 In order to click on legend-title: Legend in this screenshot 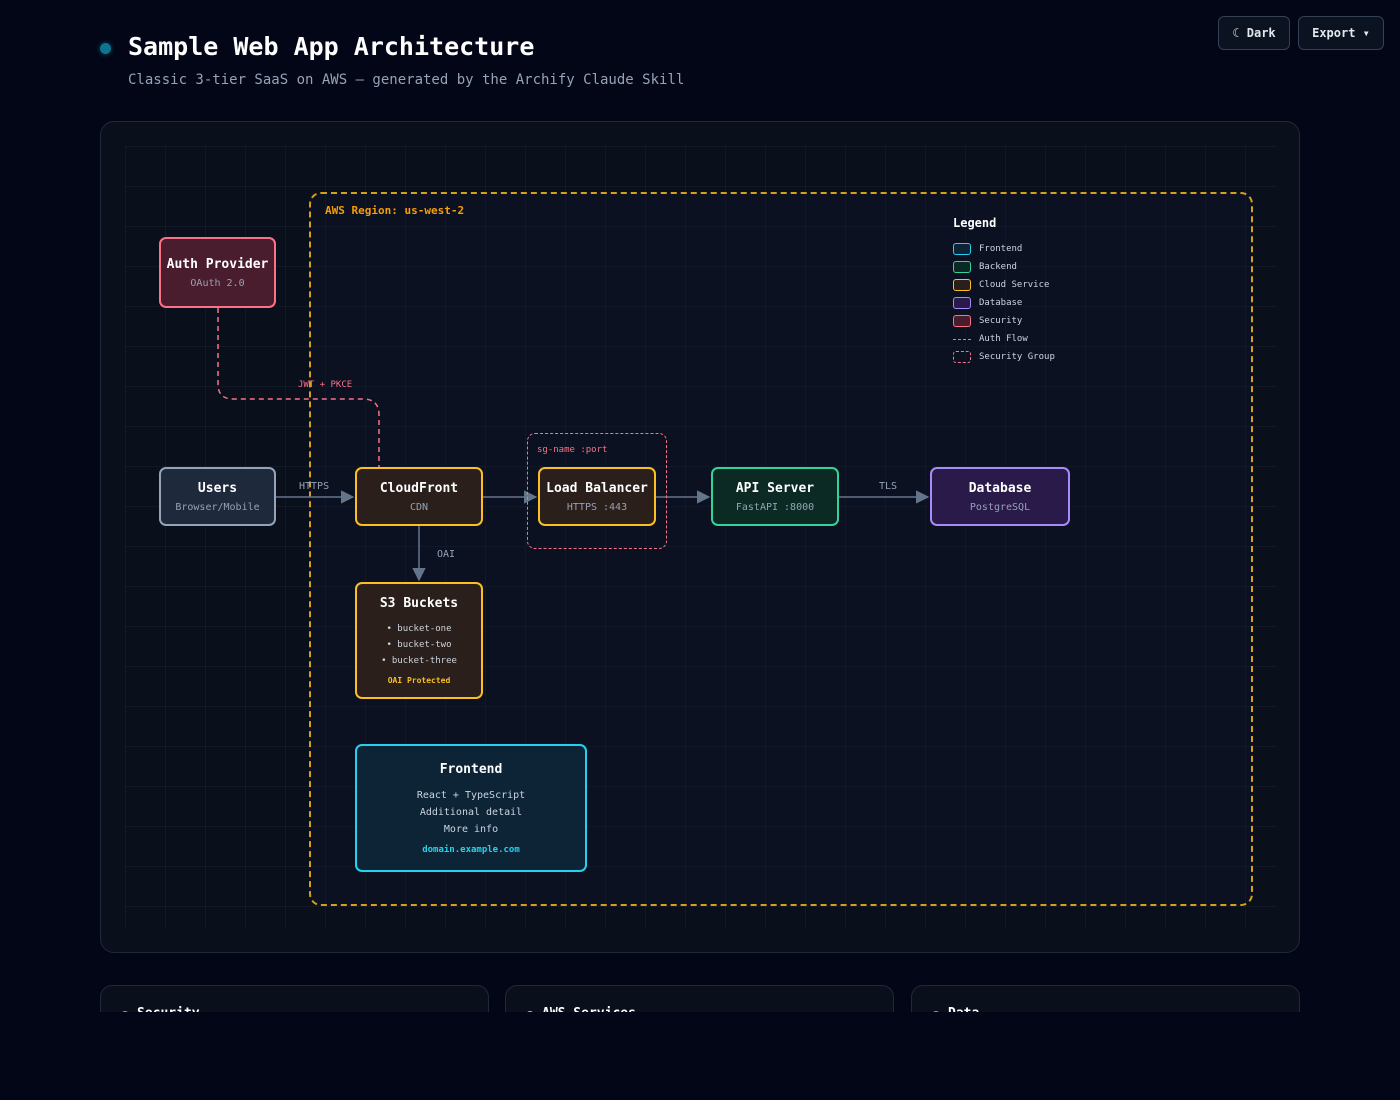, I will do `click(975, 223)`.